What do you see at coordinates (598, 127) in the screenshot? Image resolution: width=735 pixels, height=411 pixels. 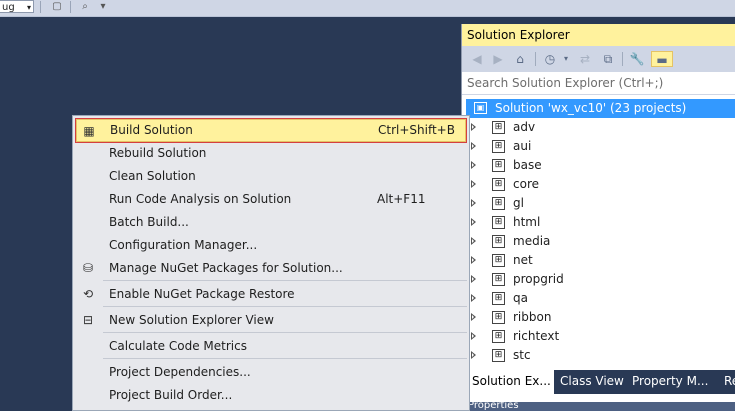 I see `tree-project-node: ⊞ adv` at bounding box center [598, 127].